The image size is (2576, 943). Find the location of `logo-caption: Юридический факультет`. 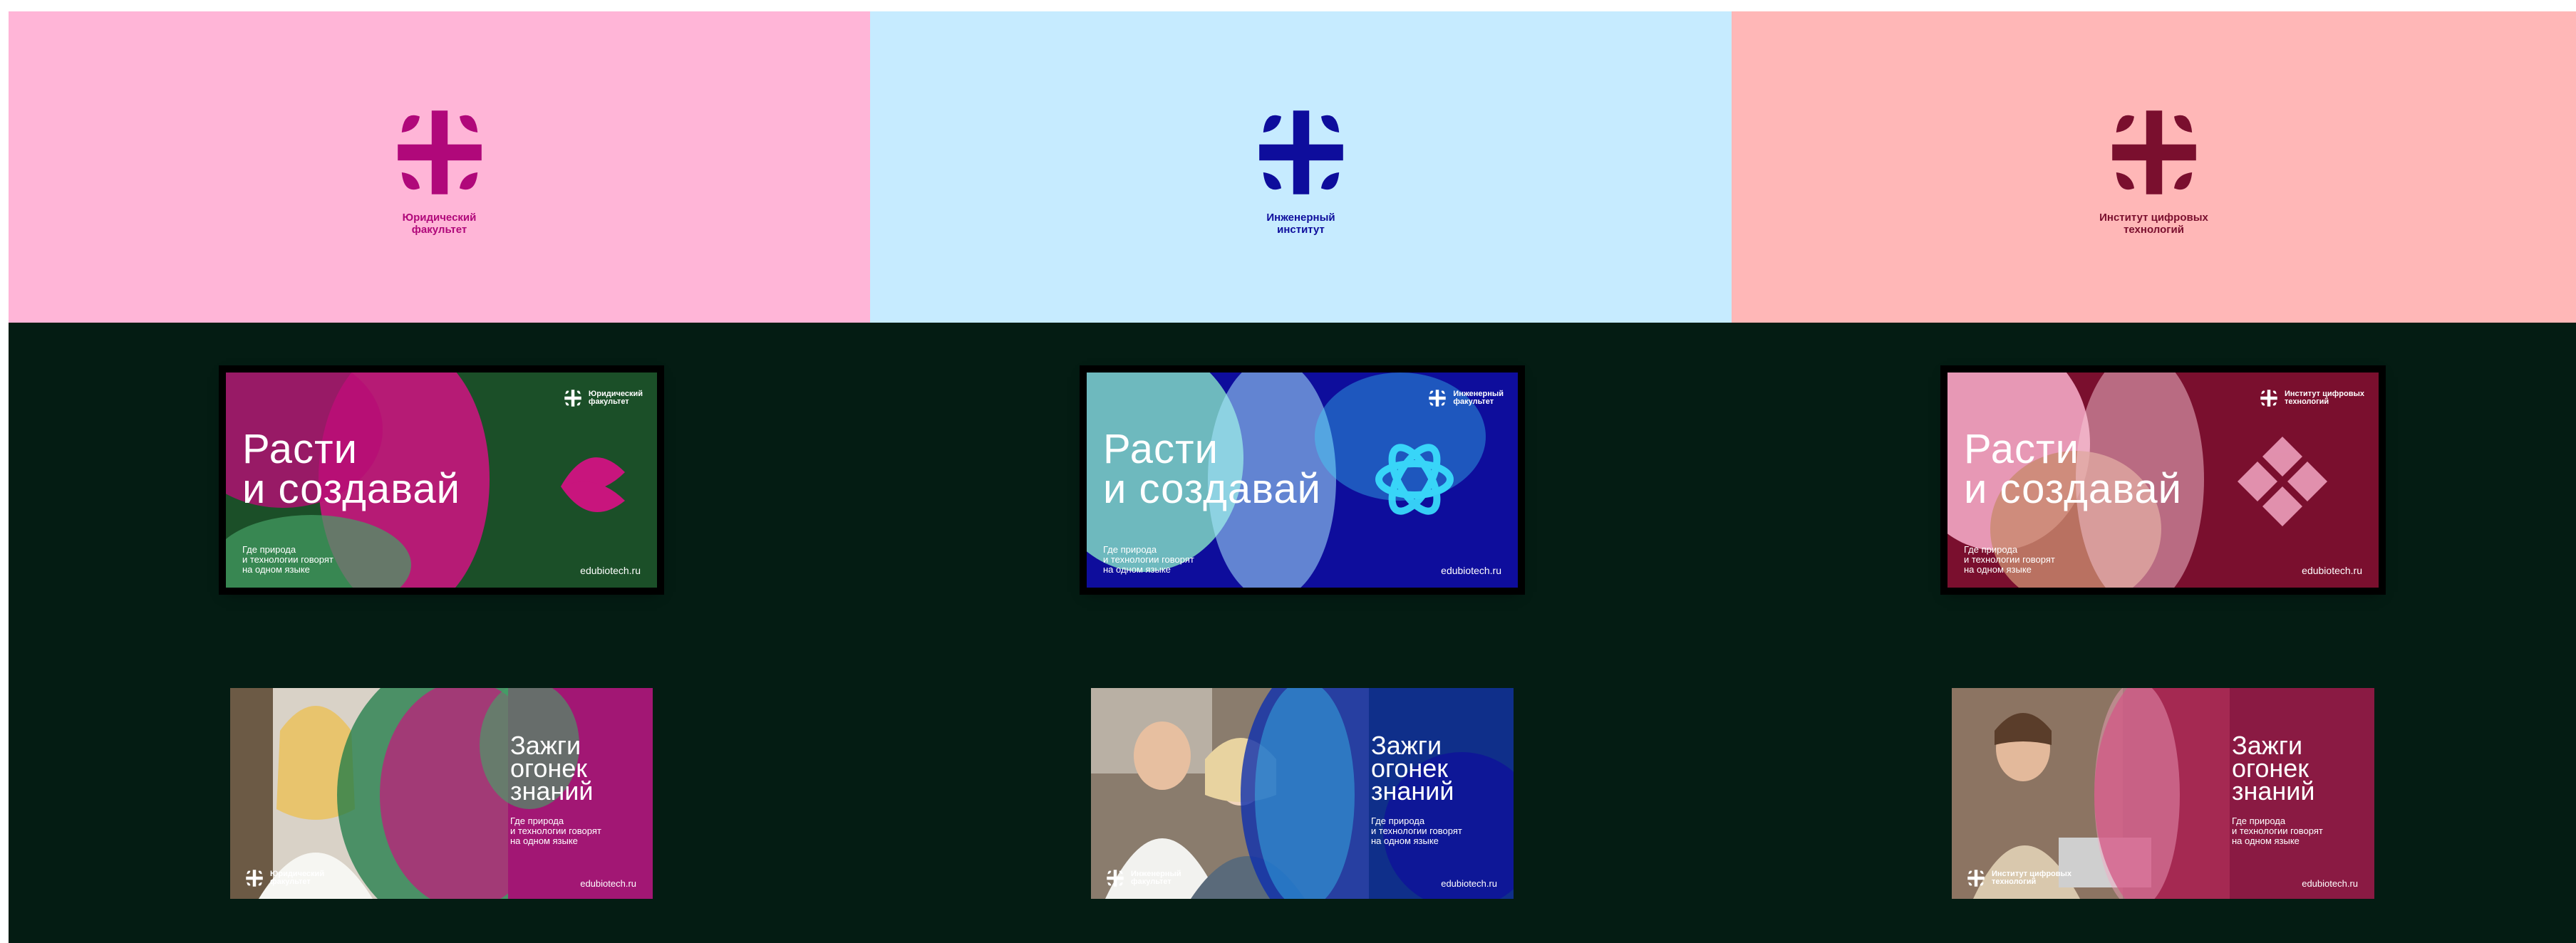

logo-caption: Юридический факультет is located at coordinates (440, 224).